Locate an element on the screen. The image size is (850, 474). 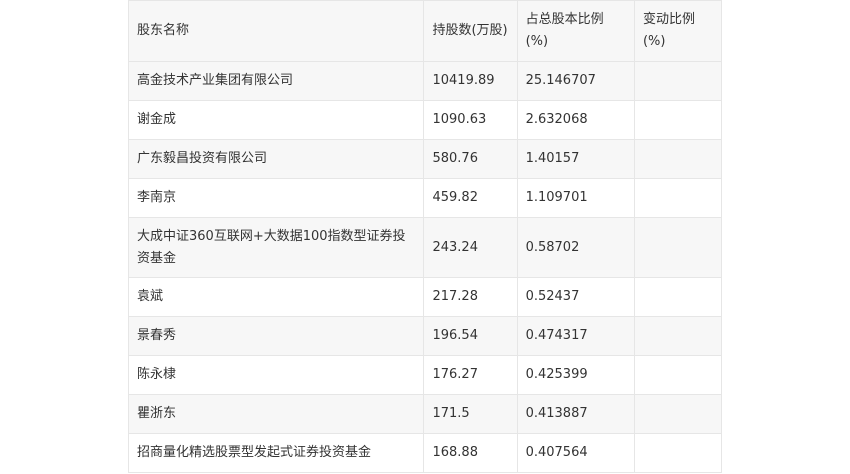
cell-shares: 459.82 is located at coordinates (470, 198).